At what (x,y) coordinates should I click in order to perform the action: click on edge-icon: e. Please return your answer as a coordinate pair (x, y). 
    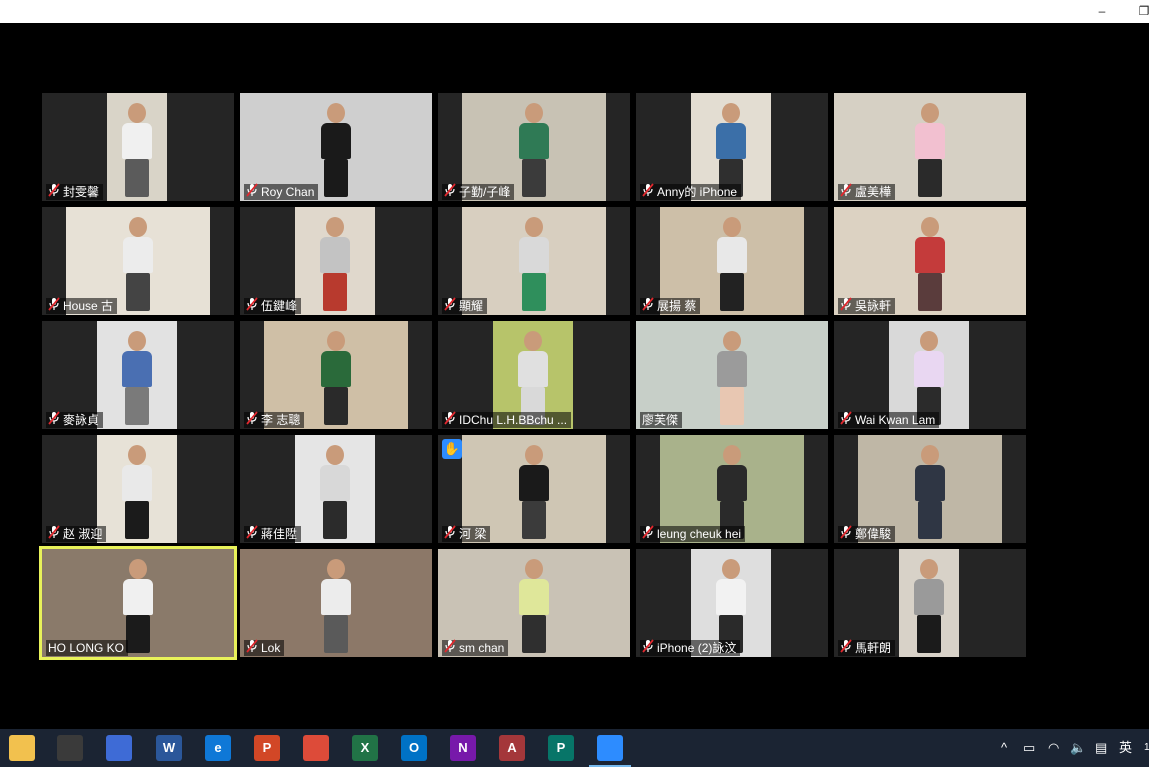
    Looking at the image, I should click on (218, 748).